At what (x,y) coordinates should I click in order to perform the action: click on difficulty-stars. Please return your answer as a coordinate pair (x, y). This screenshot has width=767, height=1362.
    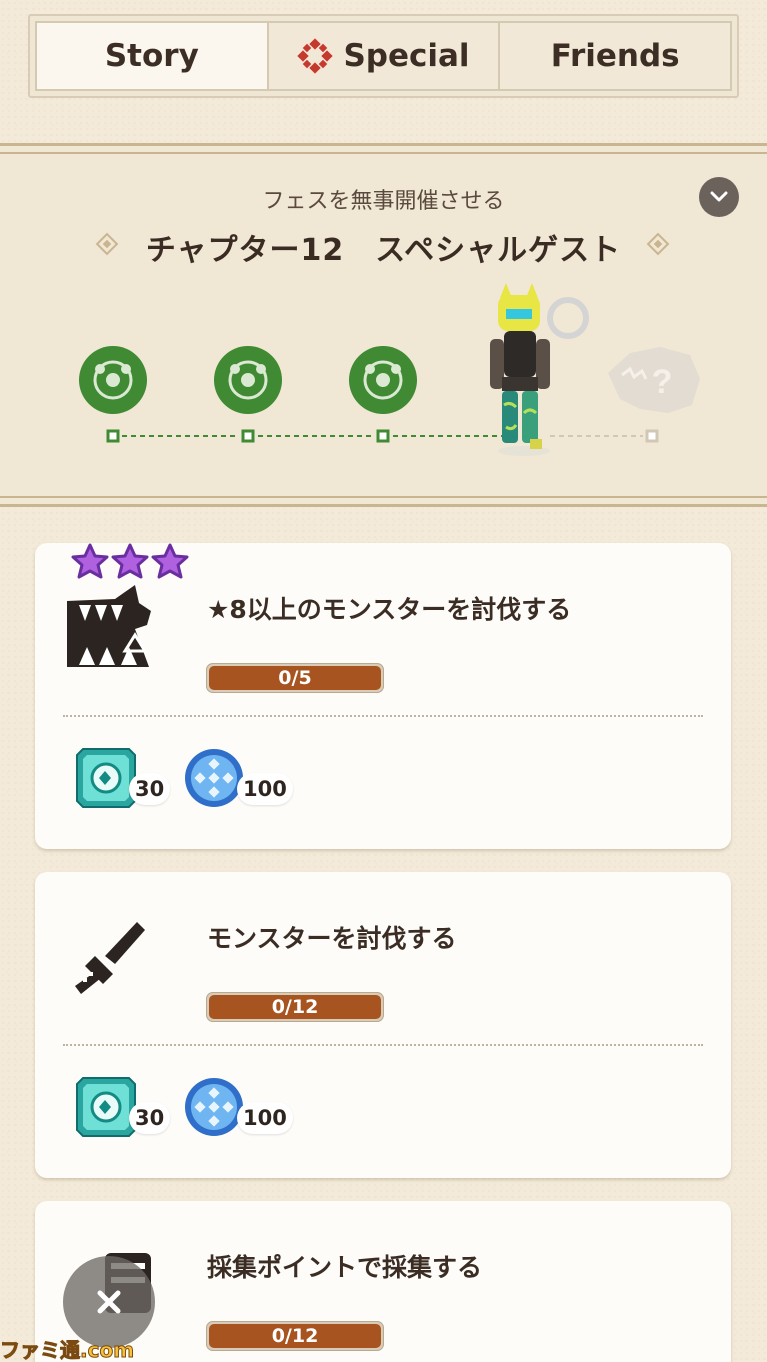
    Looking at the image, I should click on (130, 561).